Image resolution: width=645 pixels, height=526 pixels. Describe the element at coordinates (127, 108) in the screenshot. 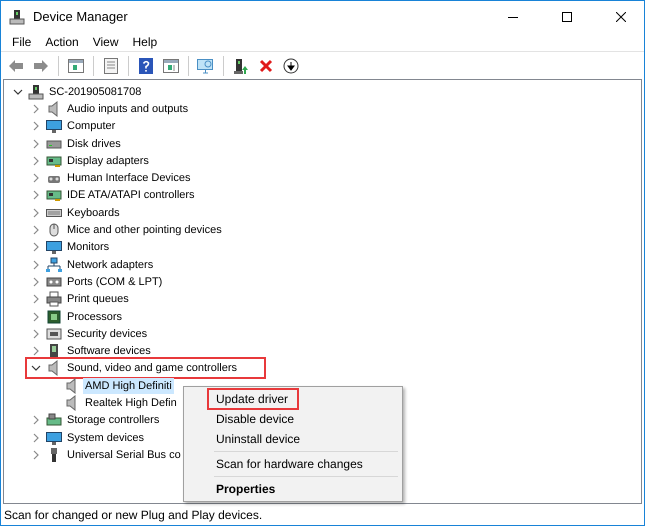

I see `tree-item: Audio inputs and outputs` at that location.